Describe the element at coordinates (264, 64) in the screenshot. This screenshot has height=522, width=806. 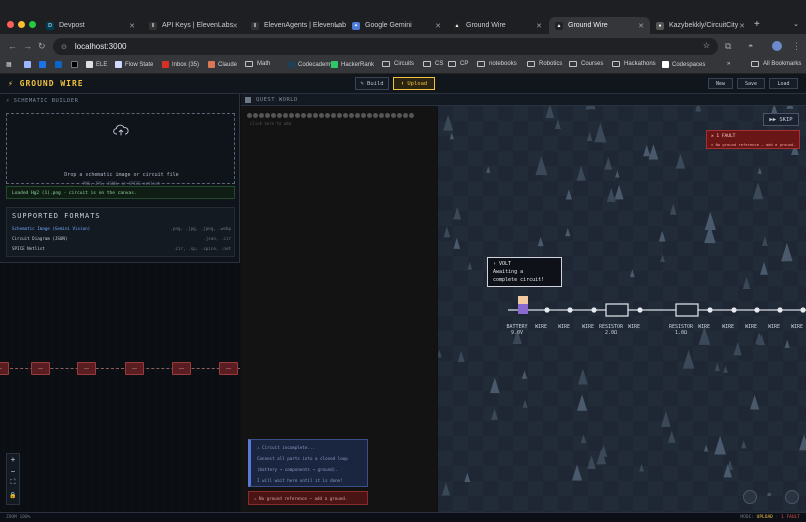
I see `bookmark-label: Math` at that location.